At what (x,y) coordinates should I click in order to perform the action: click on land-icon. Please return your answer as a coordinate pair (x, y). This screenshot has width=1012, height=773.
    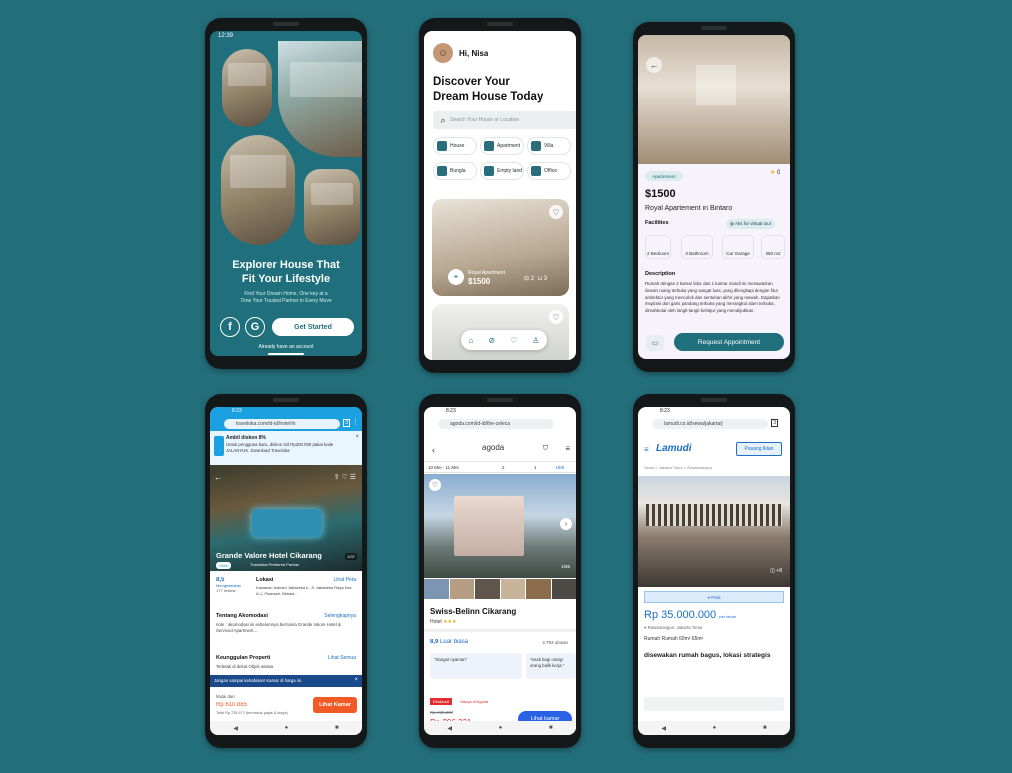
    Looking at the image, I should click on (489, 171).